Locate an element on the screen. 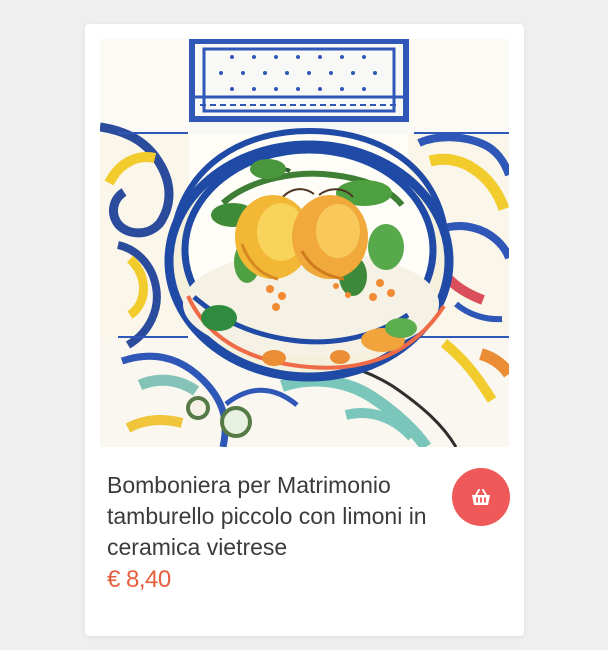  shopping-basket-icon is located at coordinates (481, 497).